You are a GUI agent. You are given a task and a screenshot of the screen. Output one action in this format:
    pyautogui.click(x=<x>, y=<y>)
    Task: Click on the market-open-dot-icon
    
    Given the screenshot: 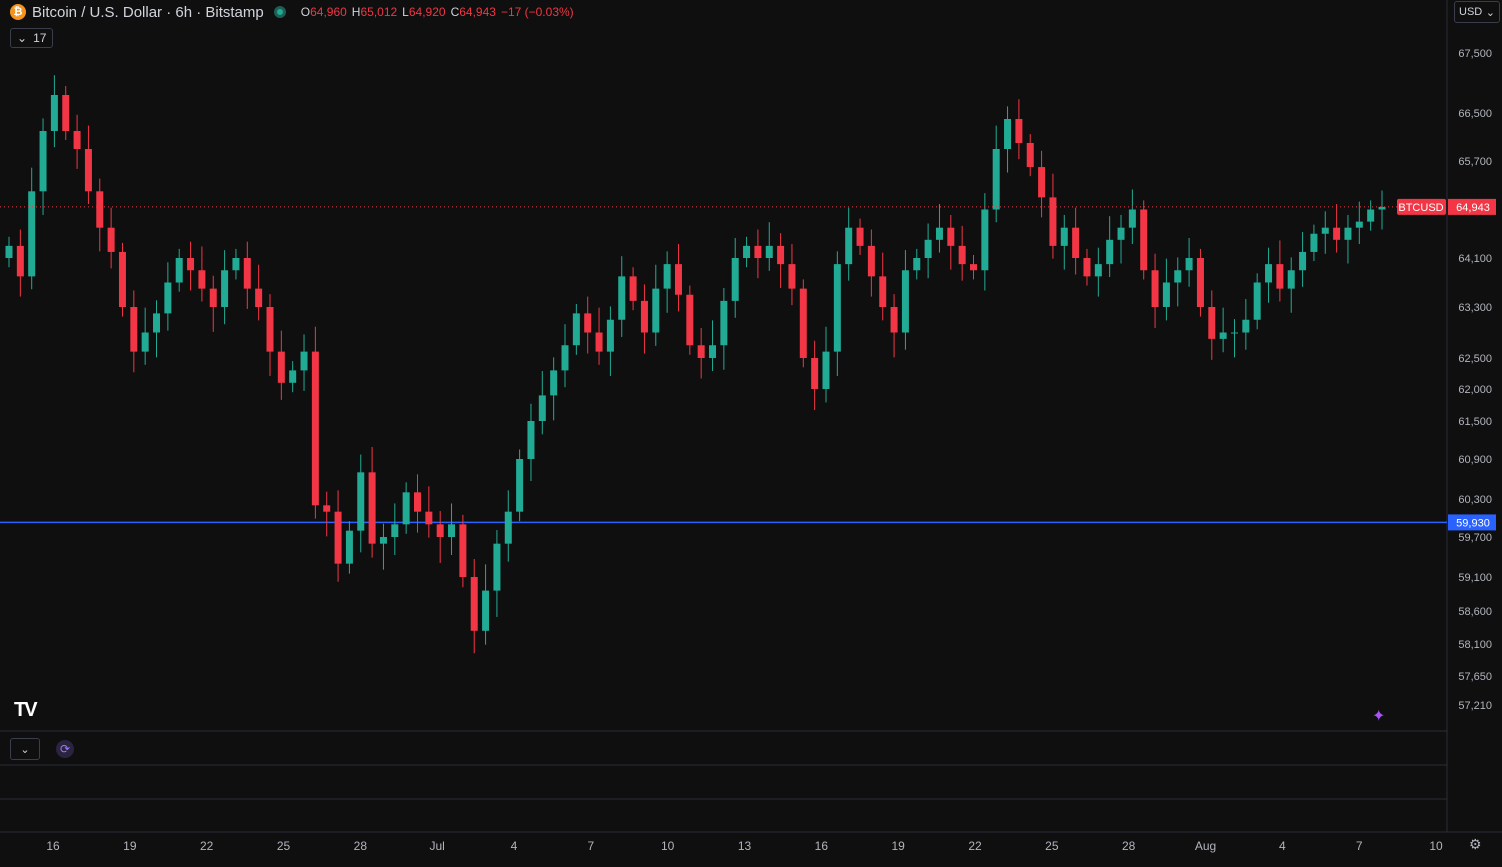 What is the action you would take?
    pyautogui.click(x=279, y=12)
    